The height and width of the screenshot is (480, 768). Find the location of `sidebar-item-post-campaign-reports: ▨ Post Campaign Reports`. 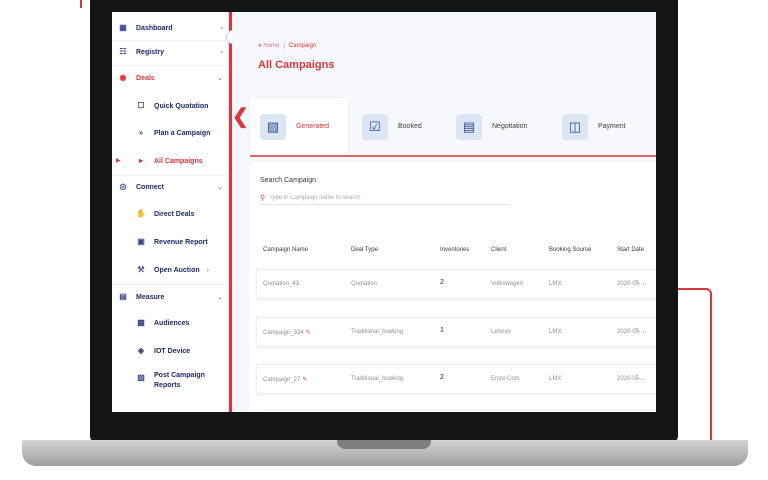

sidebar-item-post-campaign-reports: ▨ Post Campaign Reports is located at coordinates (170, 383).